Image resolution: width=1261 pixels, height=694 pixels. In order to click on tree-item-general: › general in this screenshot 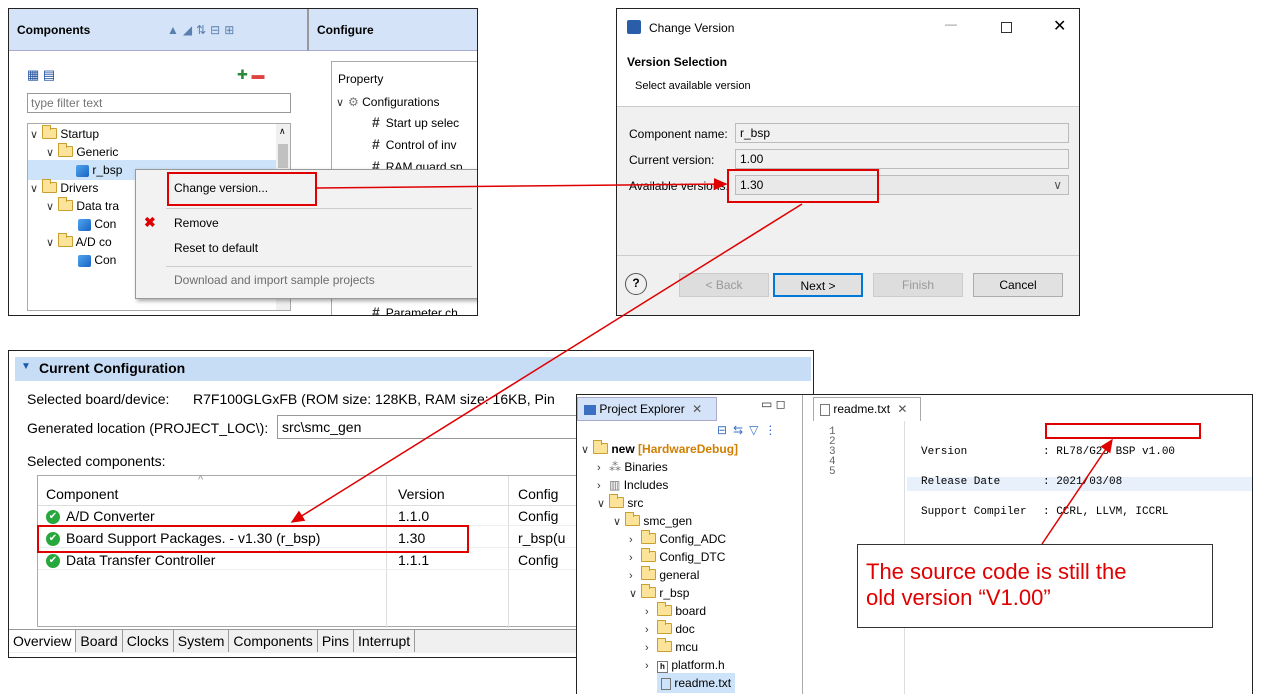, I will do `click(664, 575)`.